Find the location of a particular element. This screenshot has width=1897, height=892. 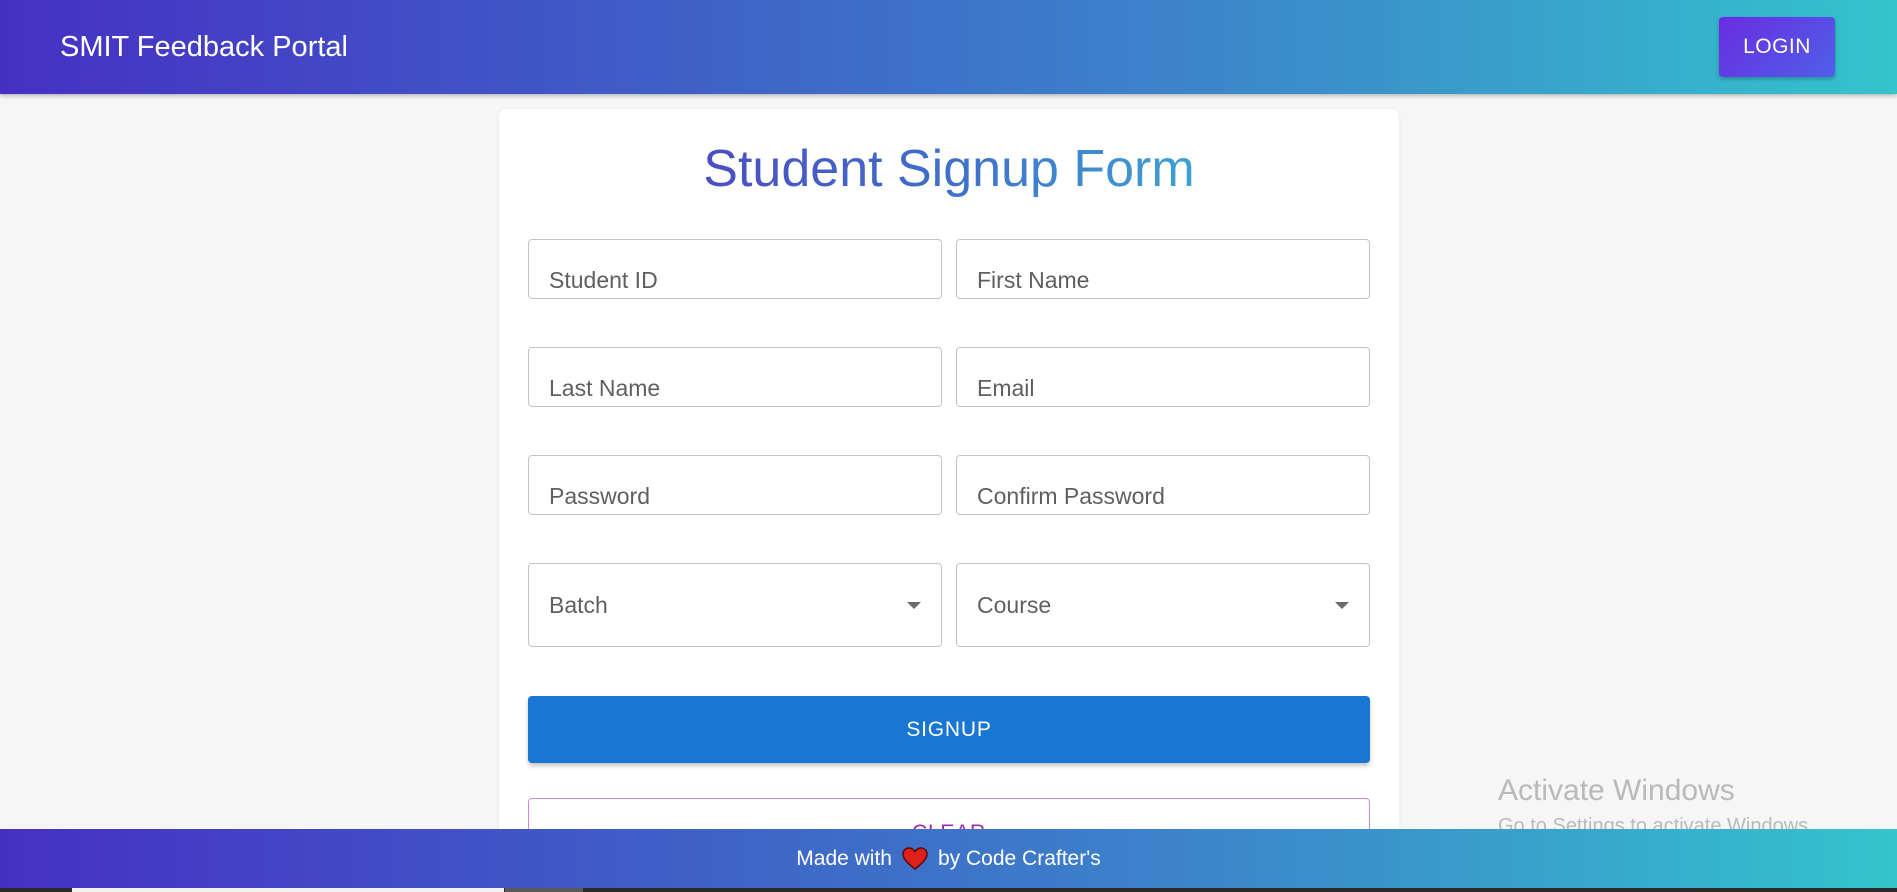

last-name-label: Last Name is located at coordinates (605, 388).